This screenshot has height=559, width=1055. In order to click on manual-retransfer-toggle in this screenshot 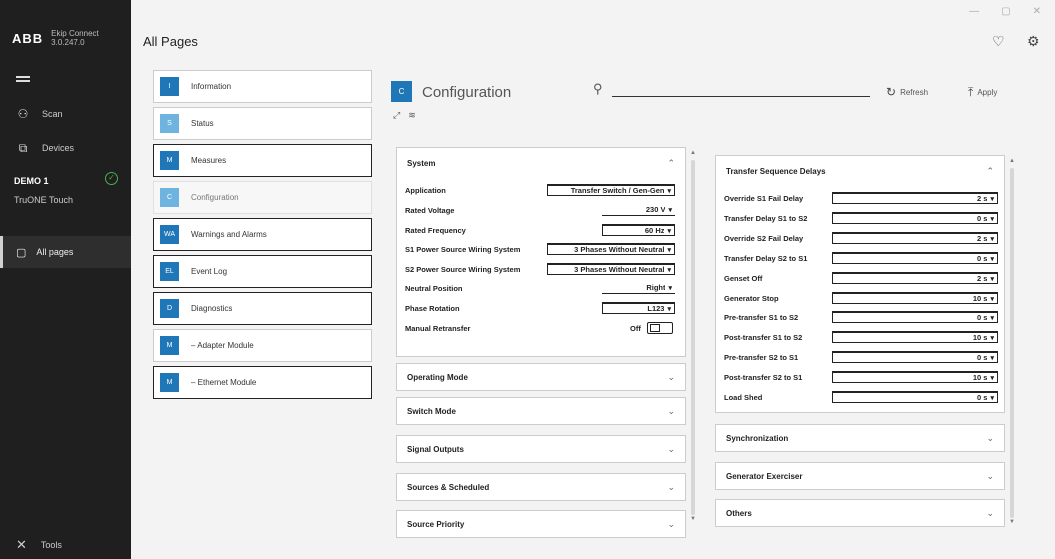, I will do `click(660, 328)`.